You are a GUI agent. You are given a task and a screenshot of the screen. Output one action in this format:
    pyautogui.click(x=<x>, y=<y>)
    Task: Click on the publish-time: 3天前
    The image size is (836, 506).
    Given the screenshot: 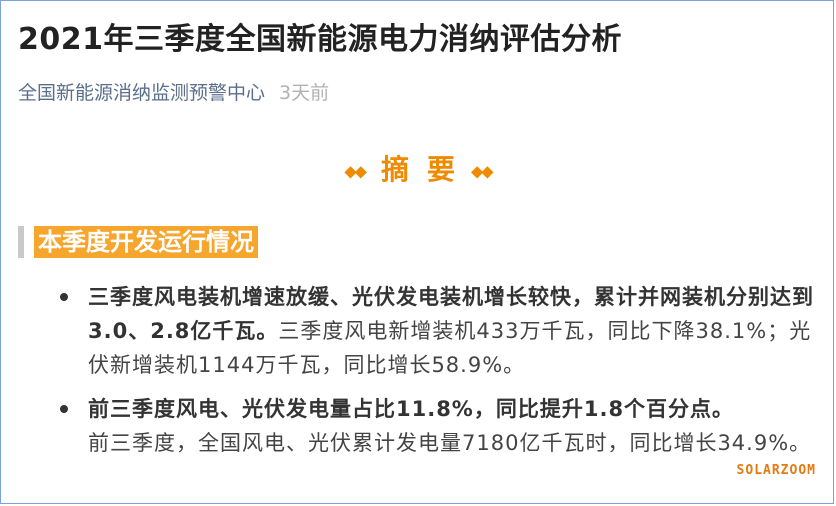 What is the action you would take?
    pyautogui.click(x=304, y=93)
    